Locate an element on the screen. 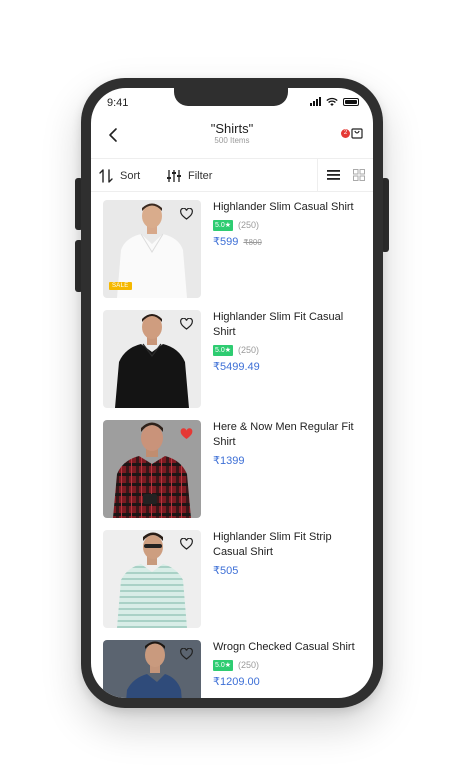 This screenshot has width=463, height=780. item-count: 500 Items is located at coordinates (232, 140).